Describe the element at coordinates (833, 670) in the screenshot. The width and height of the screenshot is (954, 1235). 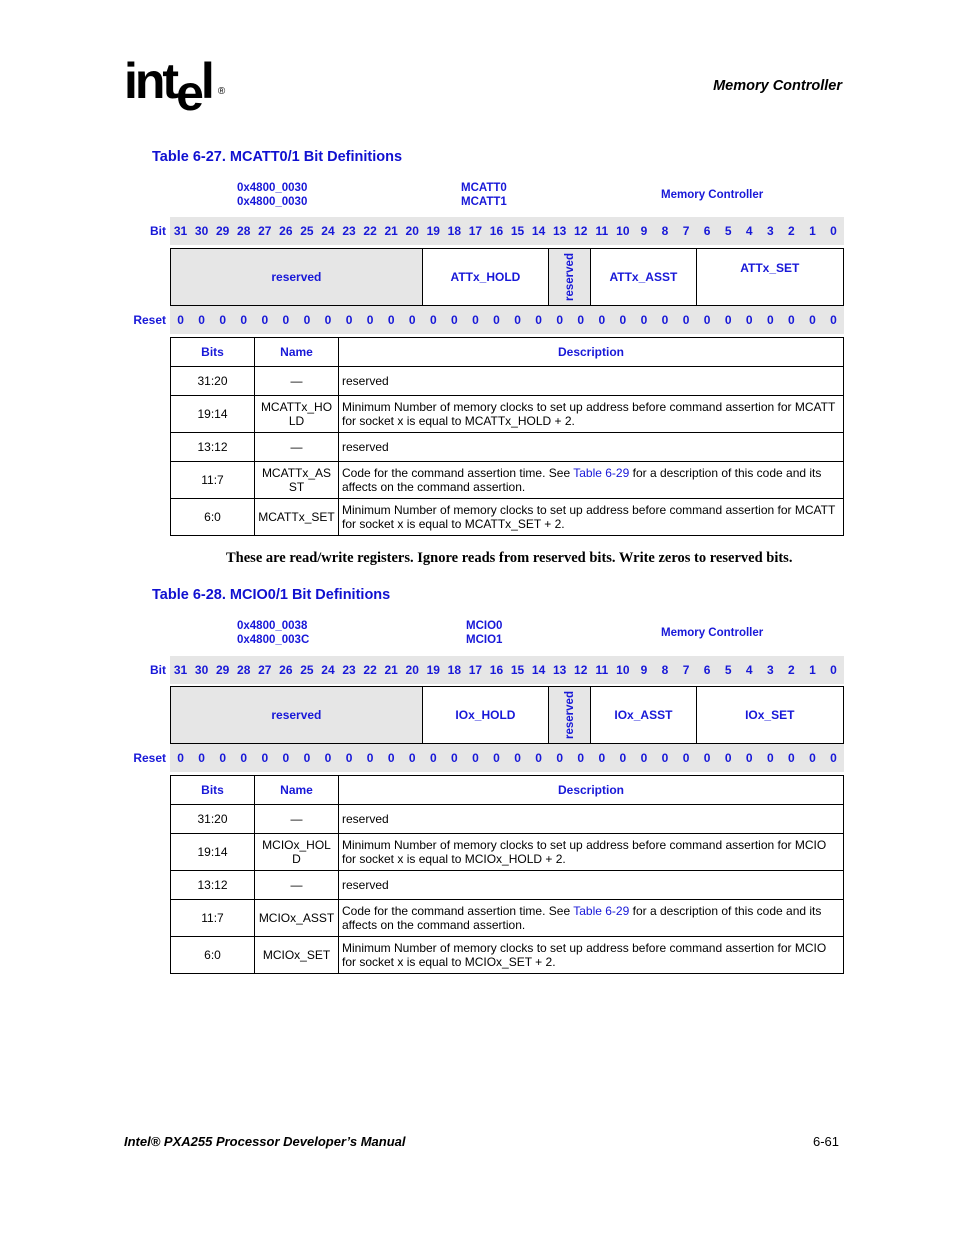
I see `bit-number: 0` at that location.